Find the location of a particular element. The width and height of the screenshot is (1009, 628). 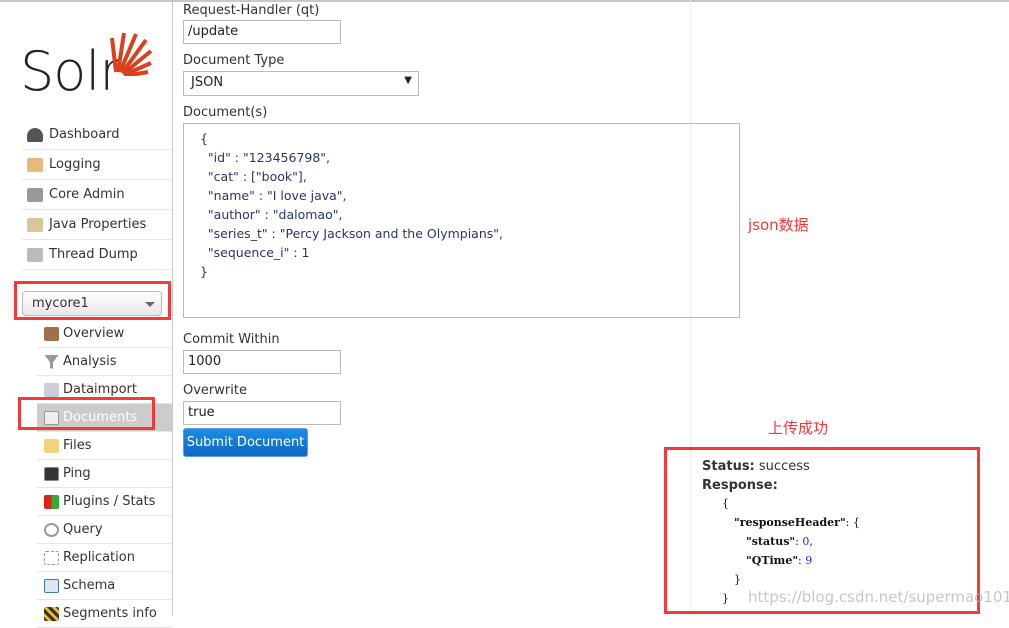

commit-within-input: 1000 is located at coordinates (262, 362).